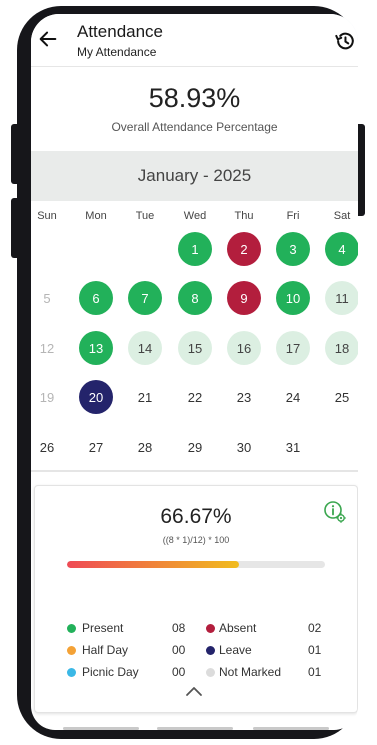 The image size is (377, 745). I want to click on calendar-day: 3, so click(293, 249).